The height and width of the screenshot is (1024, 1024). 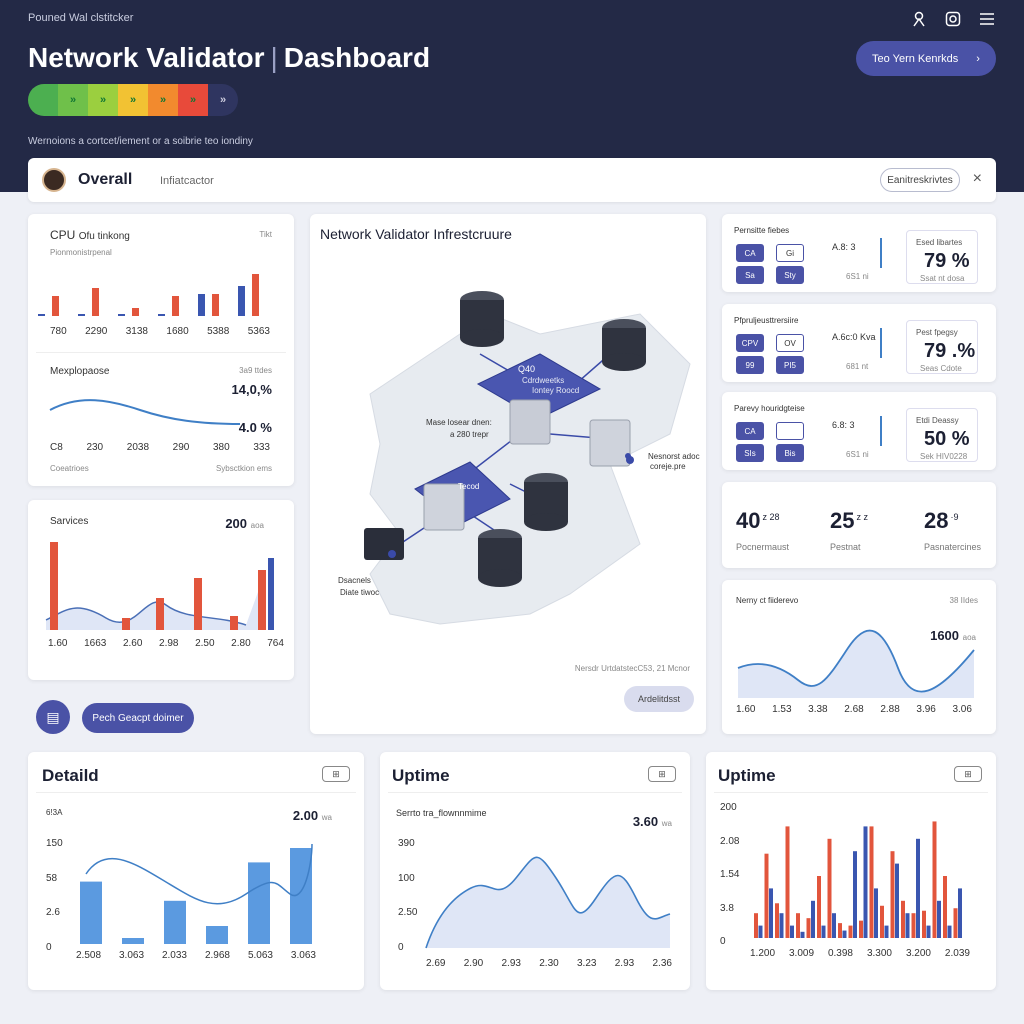 What do you see at coordinates (790, 365) in the screenshot?
I see `status-tile: PI5` at bounding box center [790, 365].